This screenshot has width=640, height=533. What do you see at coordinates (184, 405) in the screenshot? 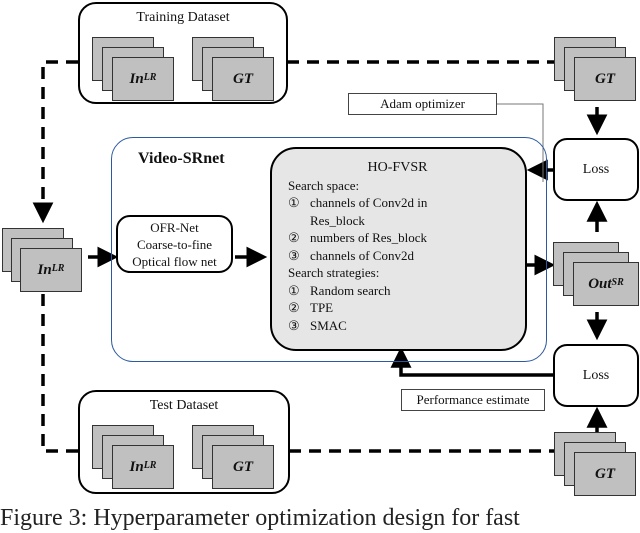
I see `test-dataset-title: Test Dataset` at bounding box center [184, 405].